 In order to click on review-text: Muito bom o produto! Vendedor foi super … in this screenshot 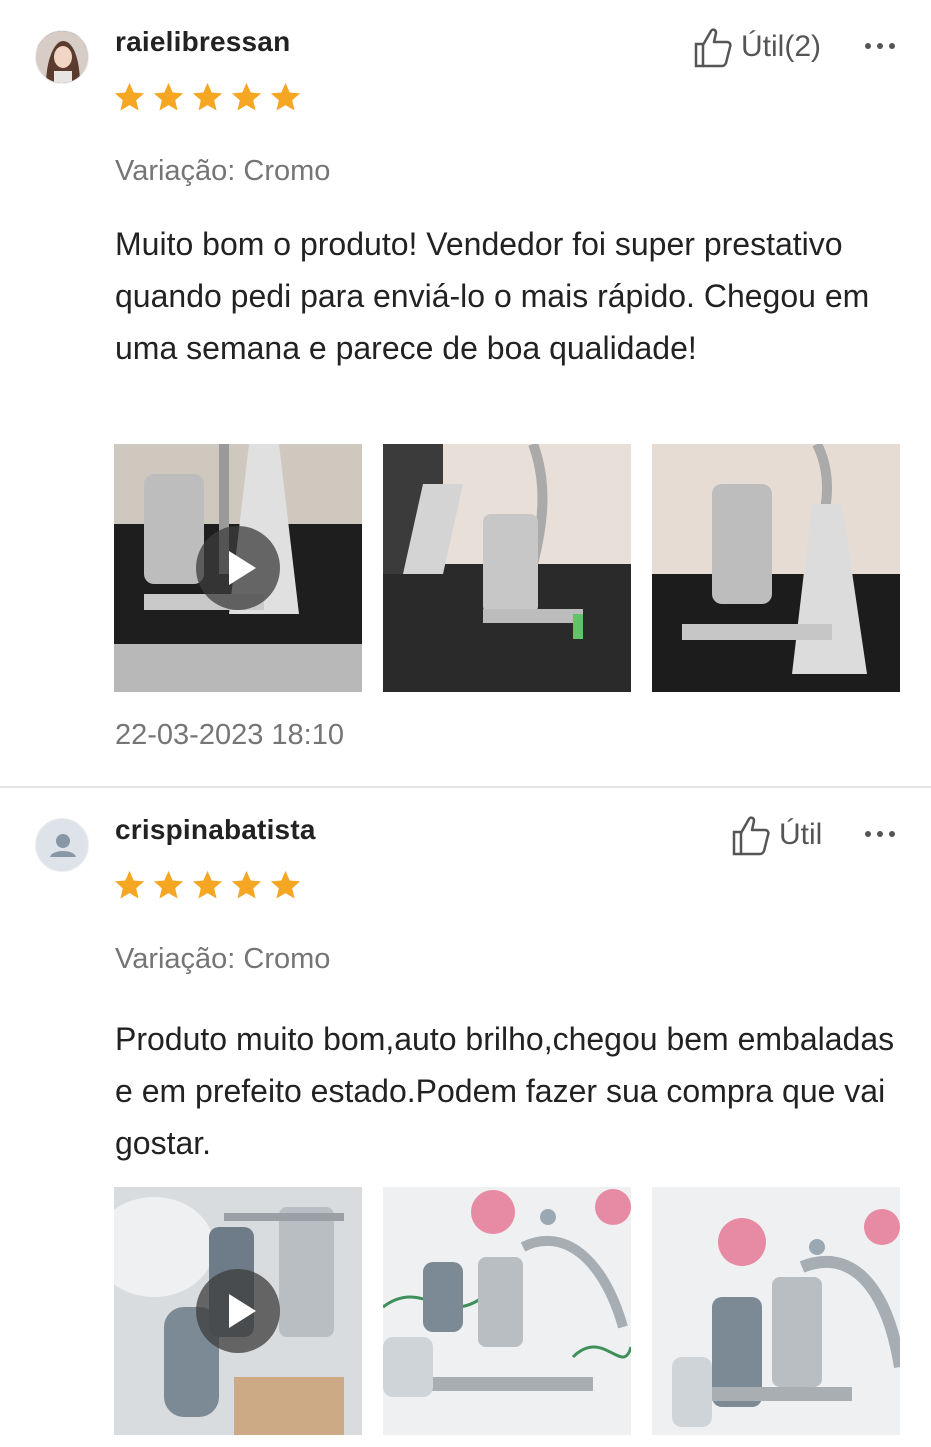, I will do `click(492, 296)`.